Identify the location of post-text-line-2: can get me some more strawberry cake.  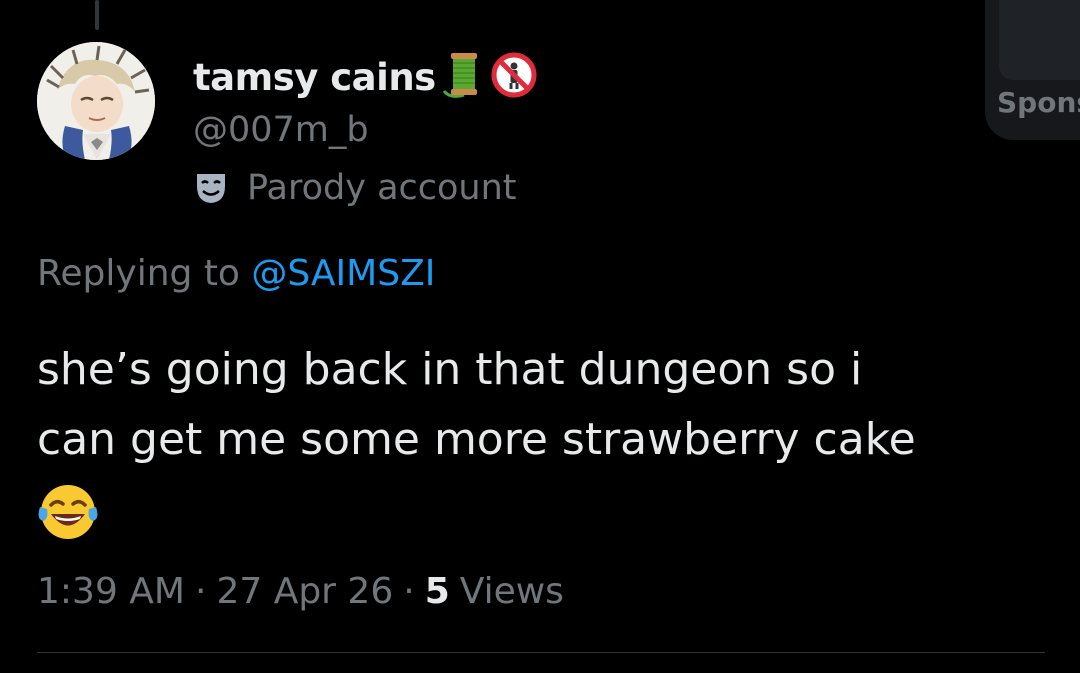
(476, 439).